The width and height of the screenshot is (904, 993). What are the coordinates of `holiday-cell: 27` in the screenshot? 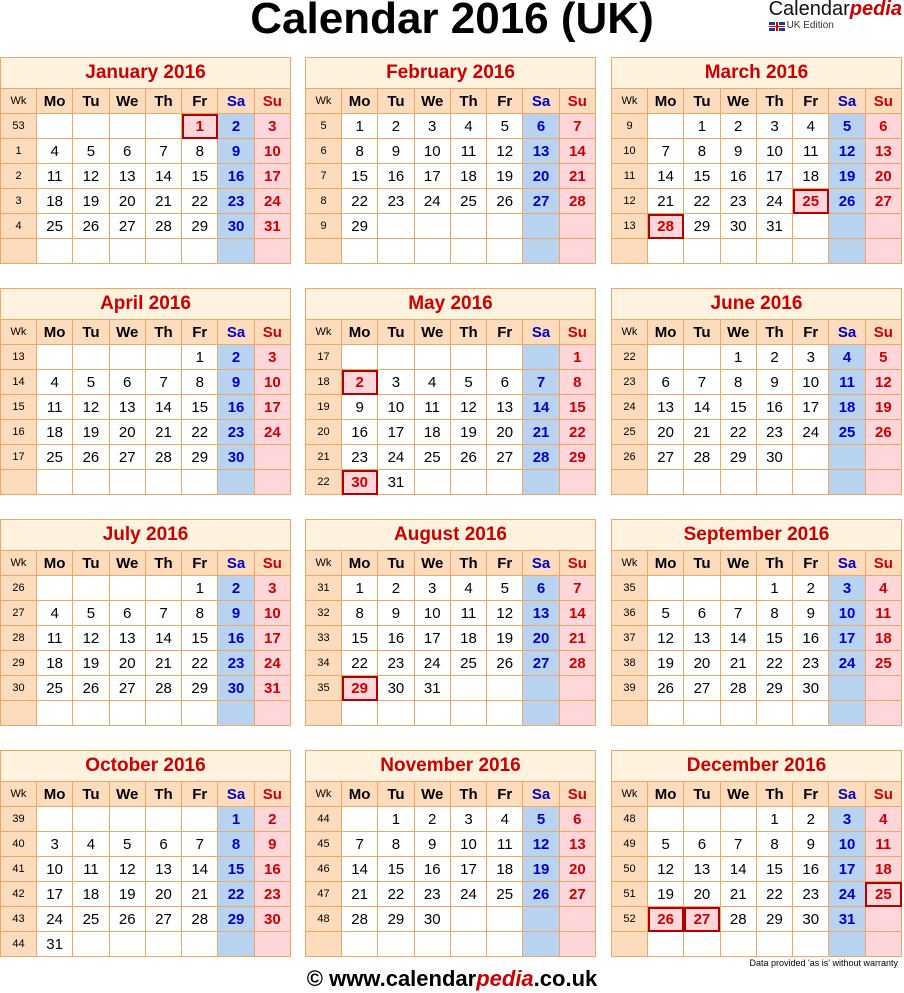 It's located at (702, 919).